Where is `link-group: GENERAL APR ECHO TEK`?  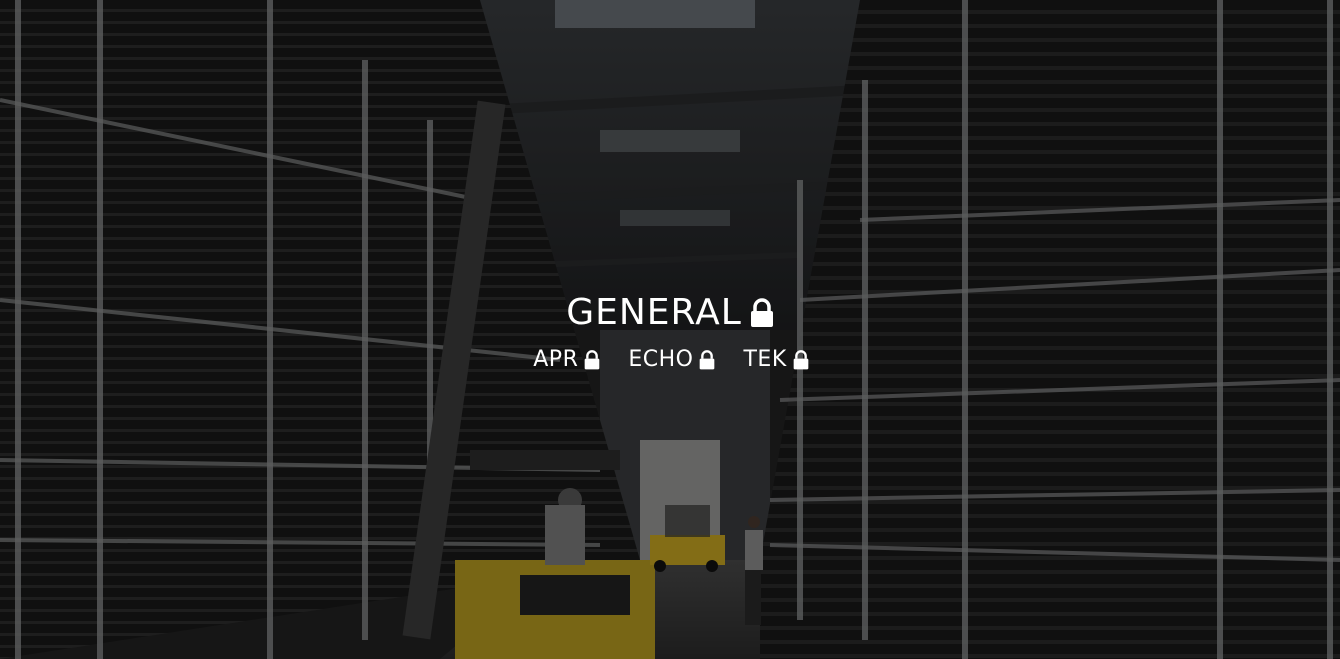
link-group: GENERAL APR ECHO TEK is located at coordinates (670, 332).